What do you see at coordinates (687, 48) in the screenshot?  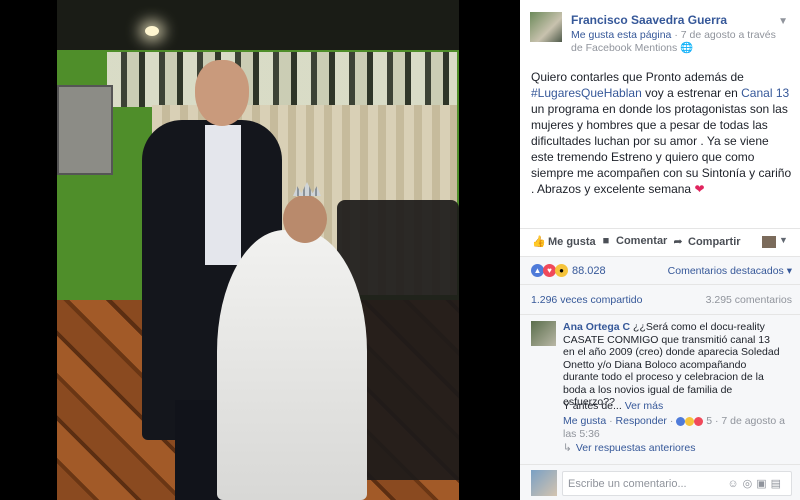 I see `globe-icon: 🌐` at bounding box center [687, 48].